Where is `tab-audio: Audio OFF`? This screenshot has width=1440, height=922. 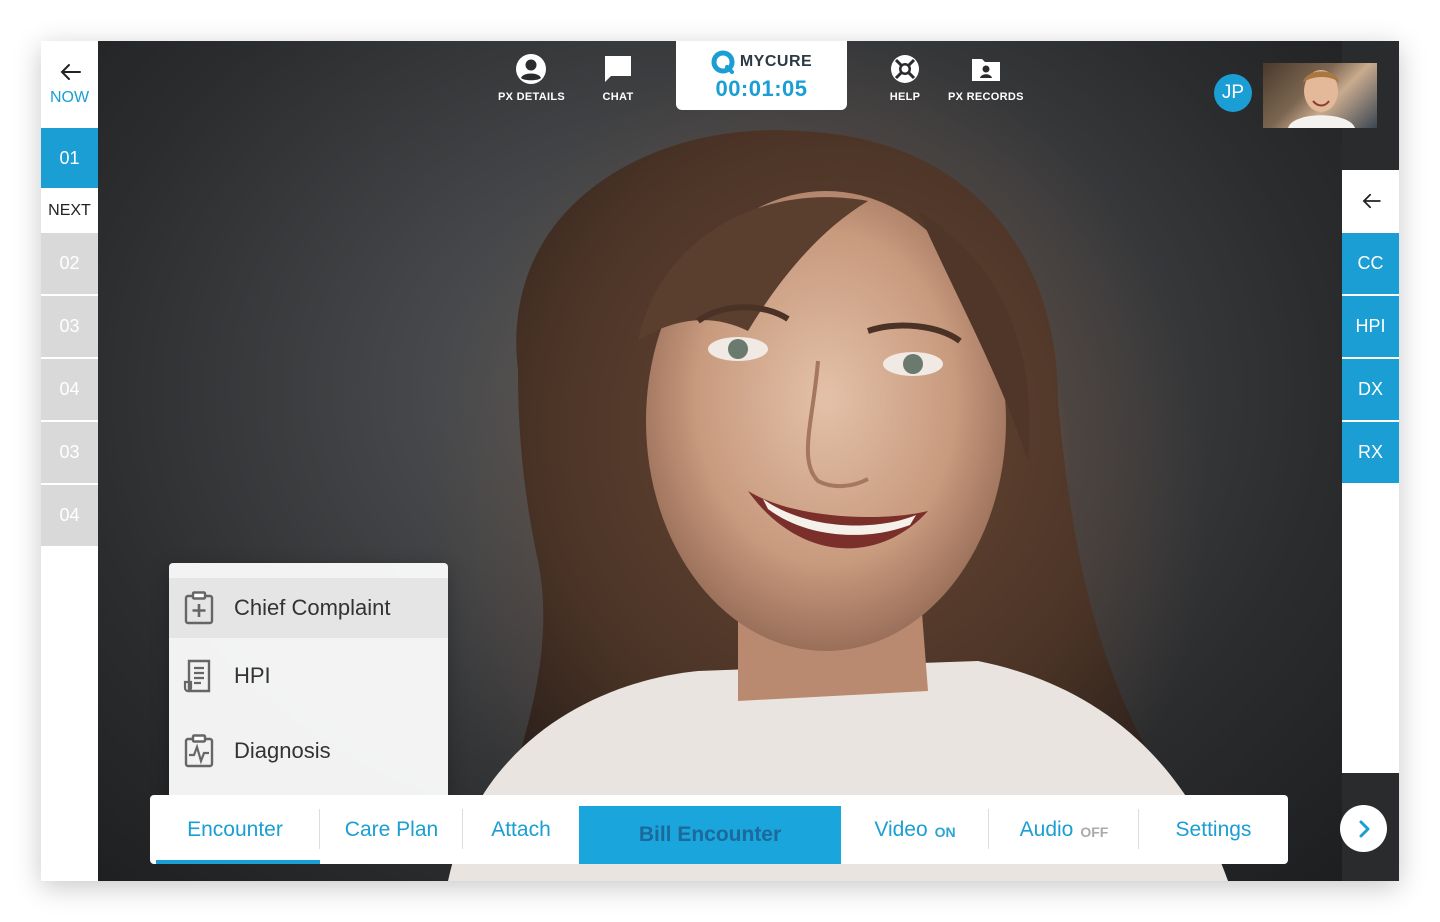
tab-audio: Audio OFF is located at coordinates (1064, 829).